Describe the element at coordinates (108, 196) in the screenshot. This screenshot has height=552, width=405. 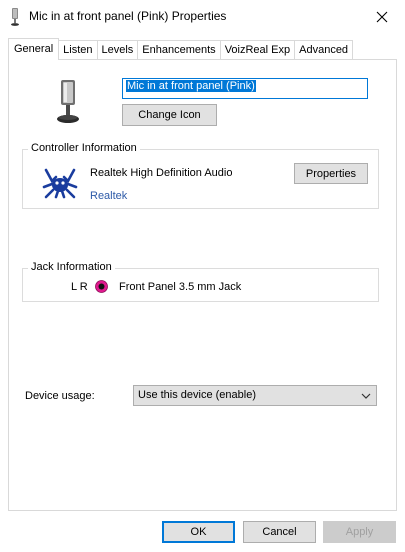
I see `vendor-link: Realtek` at that location.